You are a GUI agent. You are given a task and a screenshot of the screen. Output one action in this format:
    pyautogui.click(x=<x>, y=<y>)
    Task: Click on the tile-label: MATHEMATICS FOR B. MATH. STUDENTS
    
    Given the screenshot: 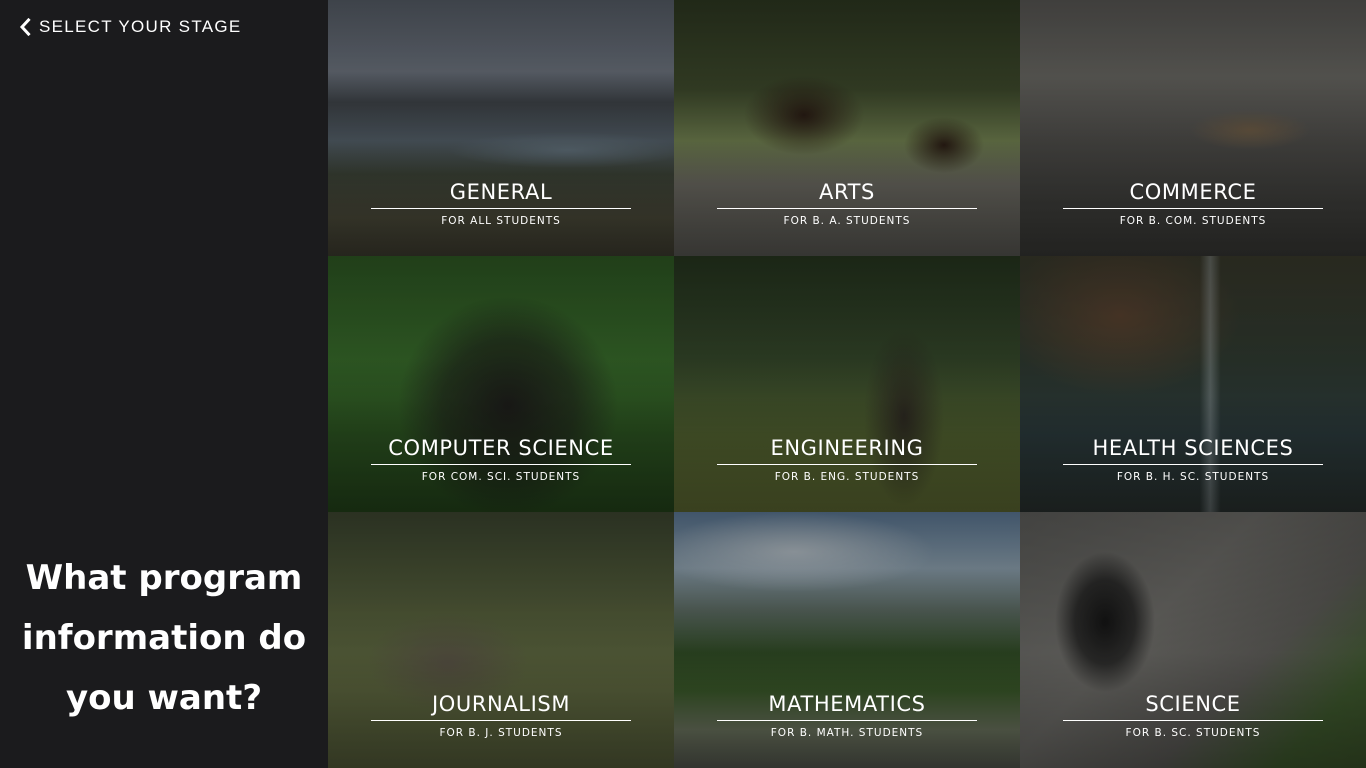 What is the action you would take?
    pyautogui.click(x=847, y=714)
    